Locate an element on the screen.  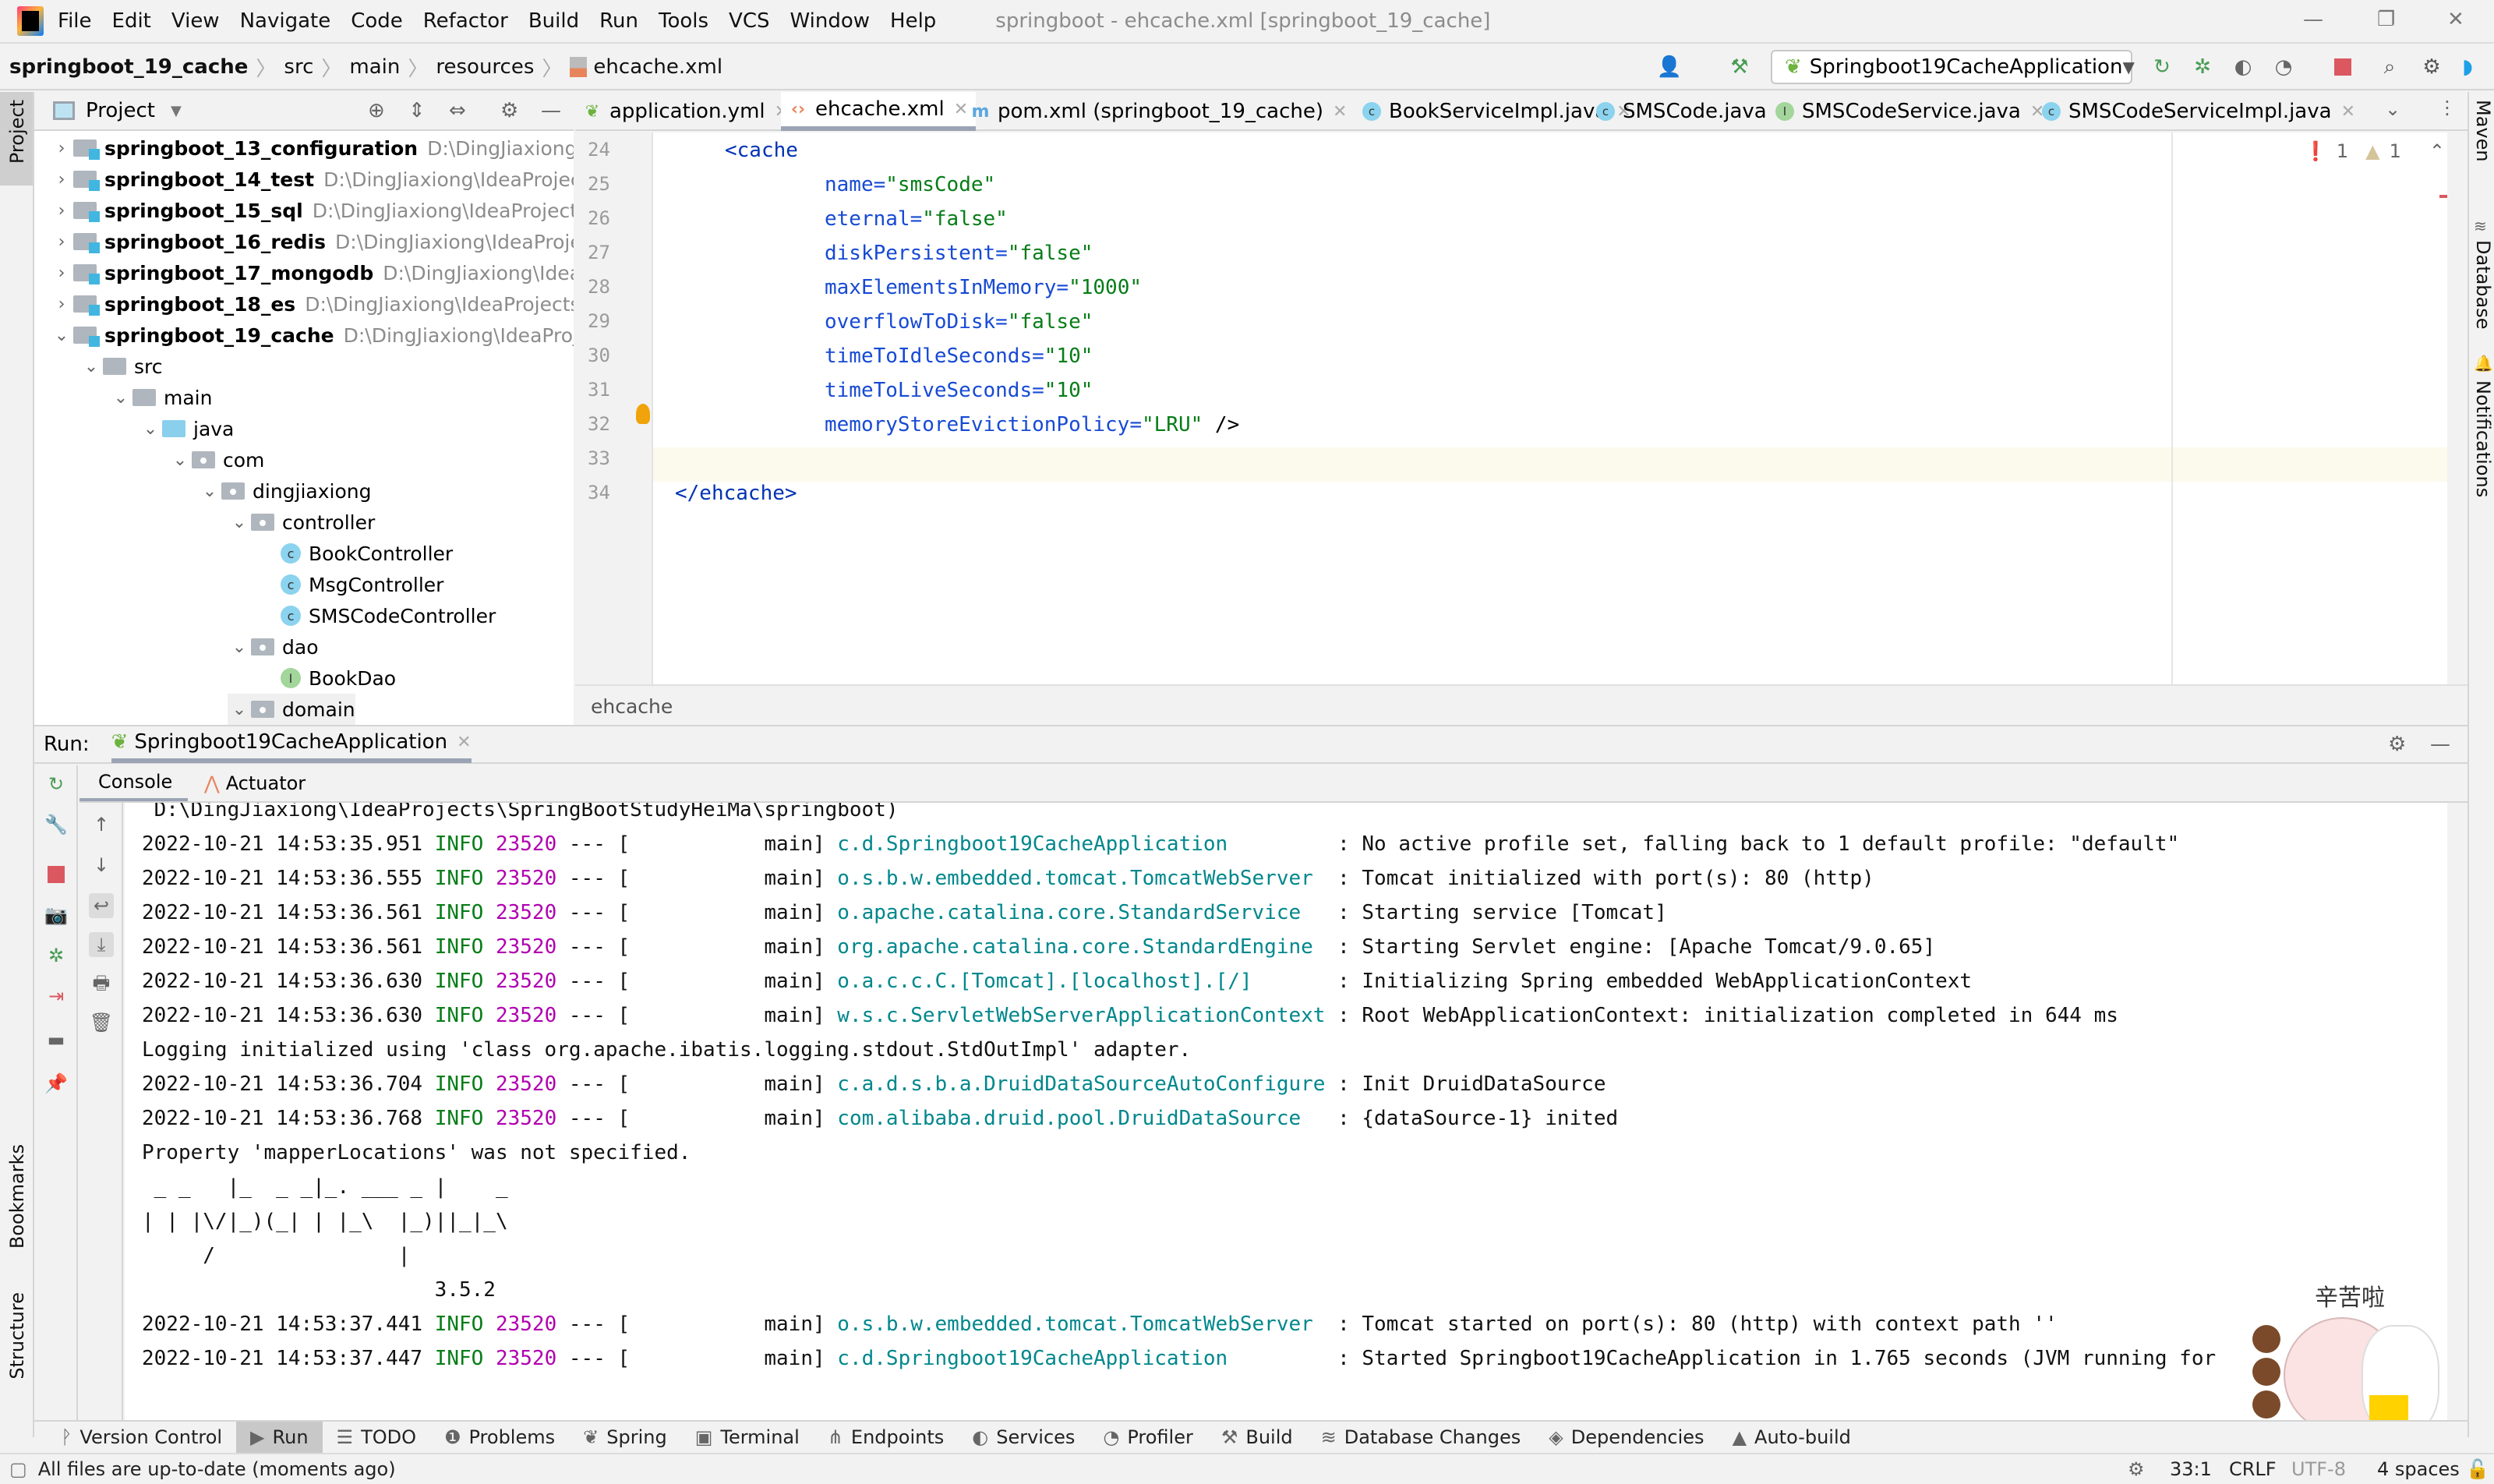
indent-setting: 4 spaces is located at coordinates (2418, 1469).